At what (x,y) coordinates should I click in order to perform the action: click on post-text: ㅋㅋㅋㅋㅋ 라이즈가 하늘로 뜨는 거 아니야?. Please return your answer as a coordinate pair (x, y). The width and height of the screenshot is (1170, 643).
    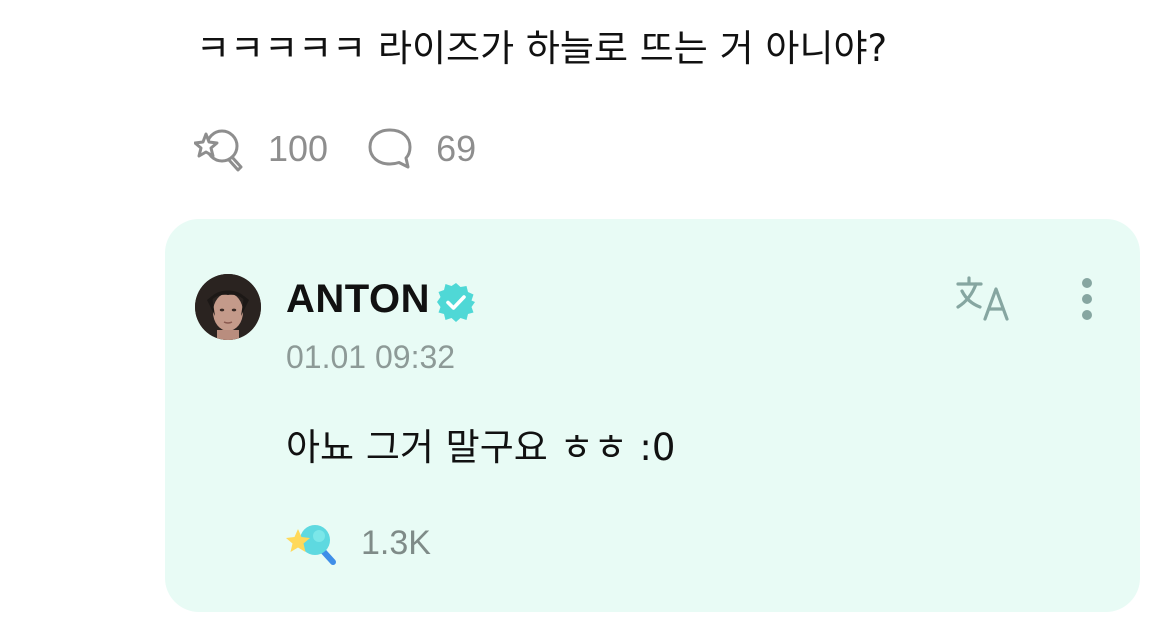
    Looking at the image, I should click on (542, 48).